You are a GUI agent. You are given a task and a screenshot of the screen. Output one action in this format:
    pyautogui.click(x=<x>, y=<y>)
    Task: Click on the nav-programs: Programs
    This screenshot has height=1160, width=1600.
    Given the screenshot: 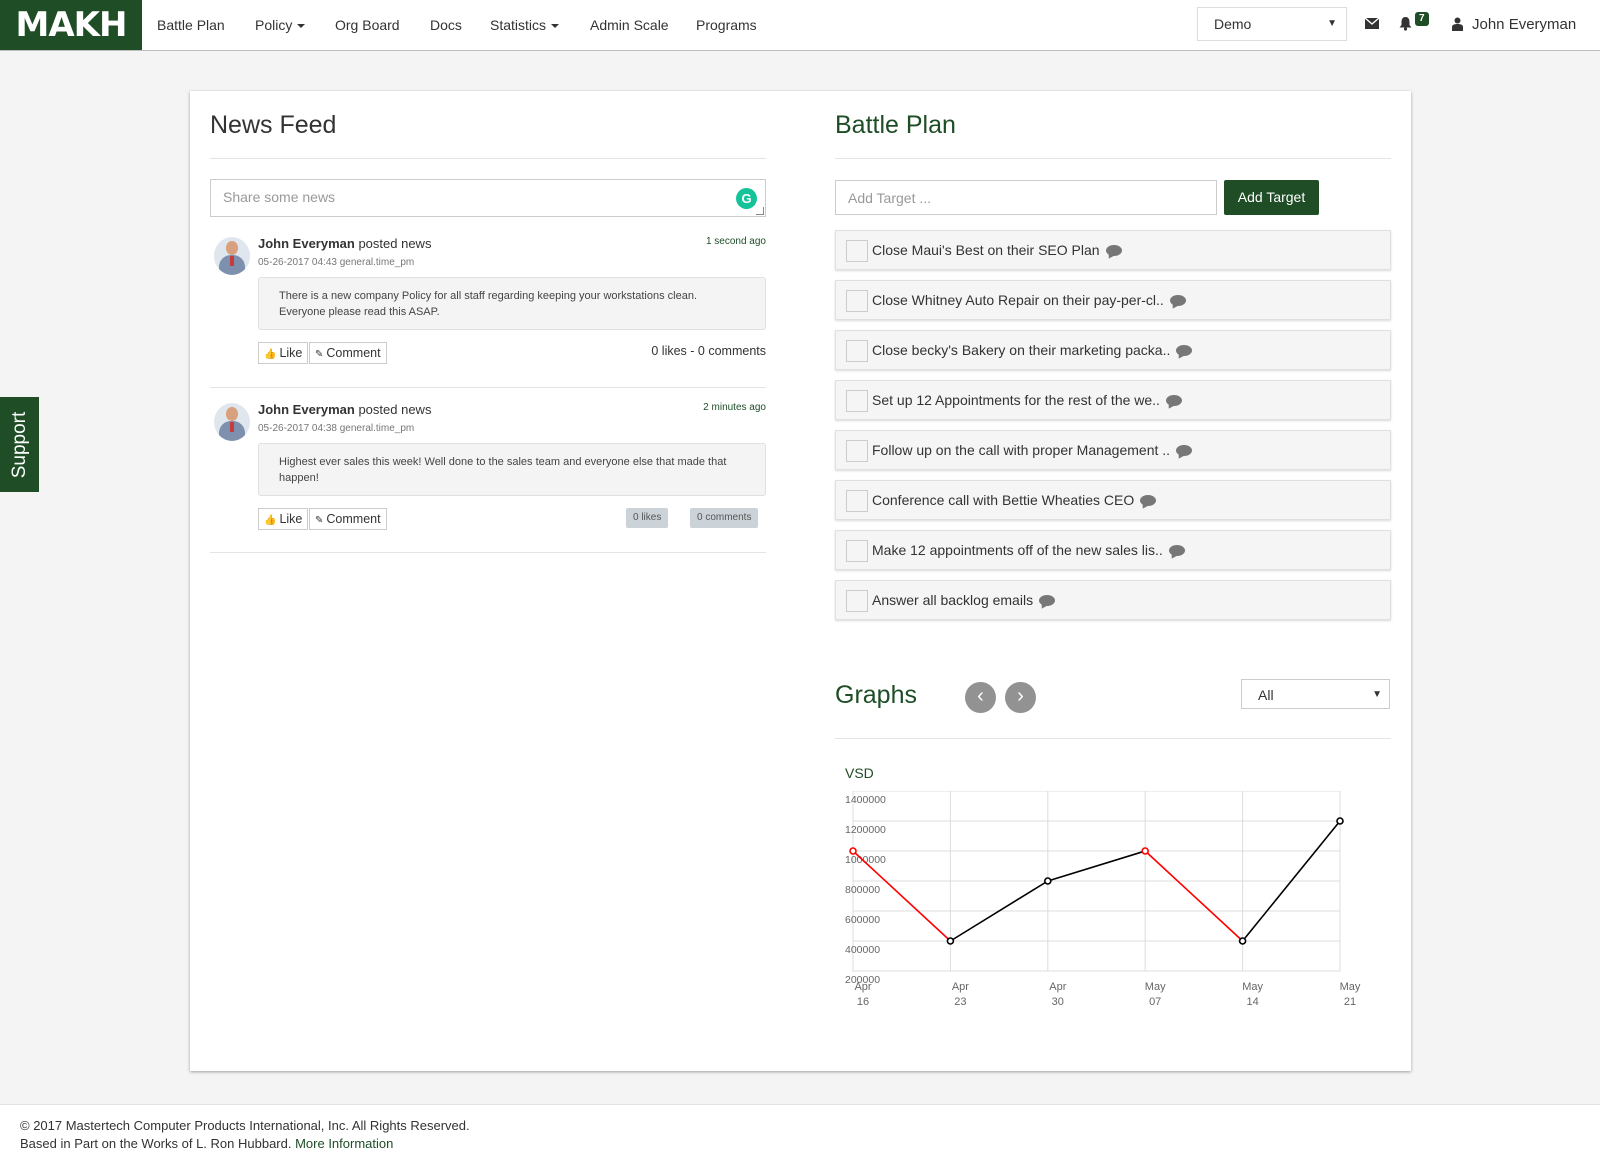 What is the action you would take?
    pyautogui.click(x=726, y=25)
    